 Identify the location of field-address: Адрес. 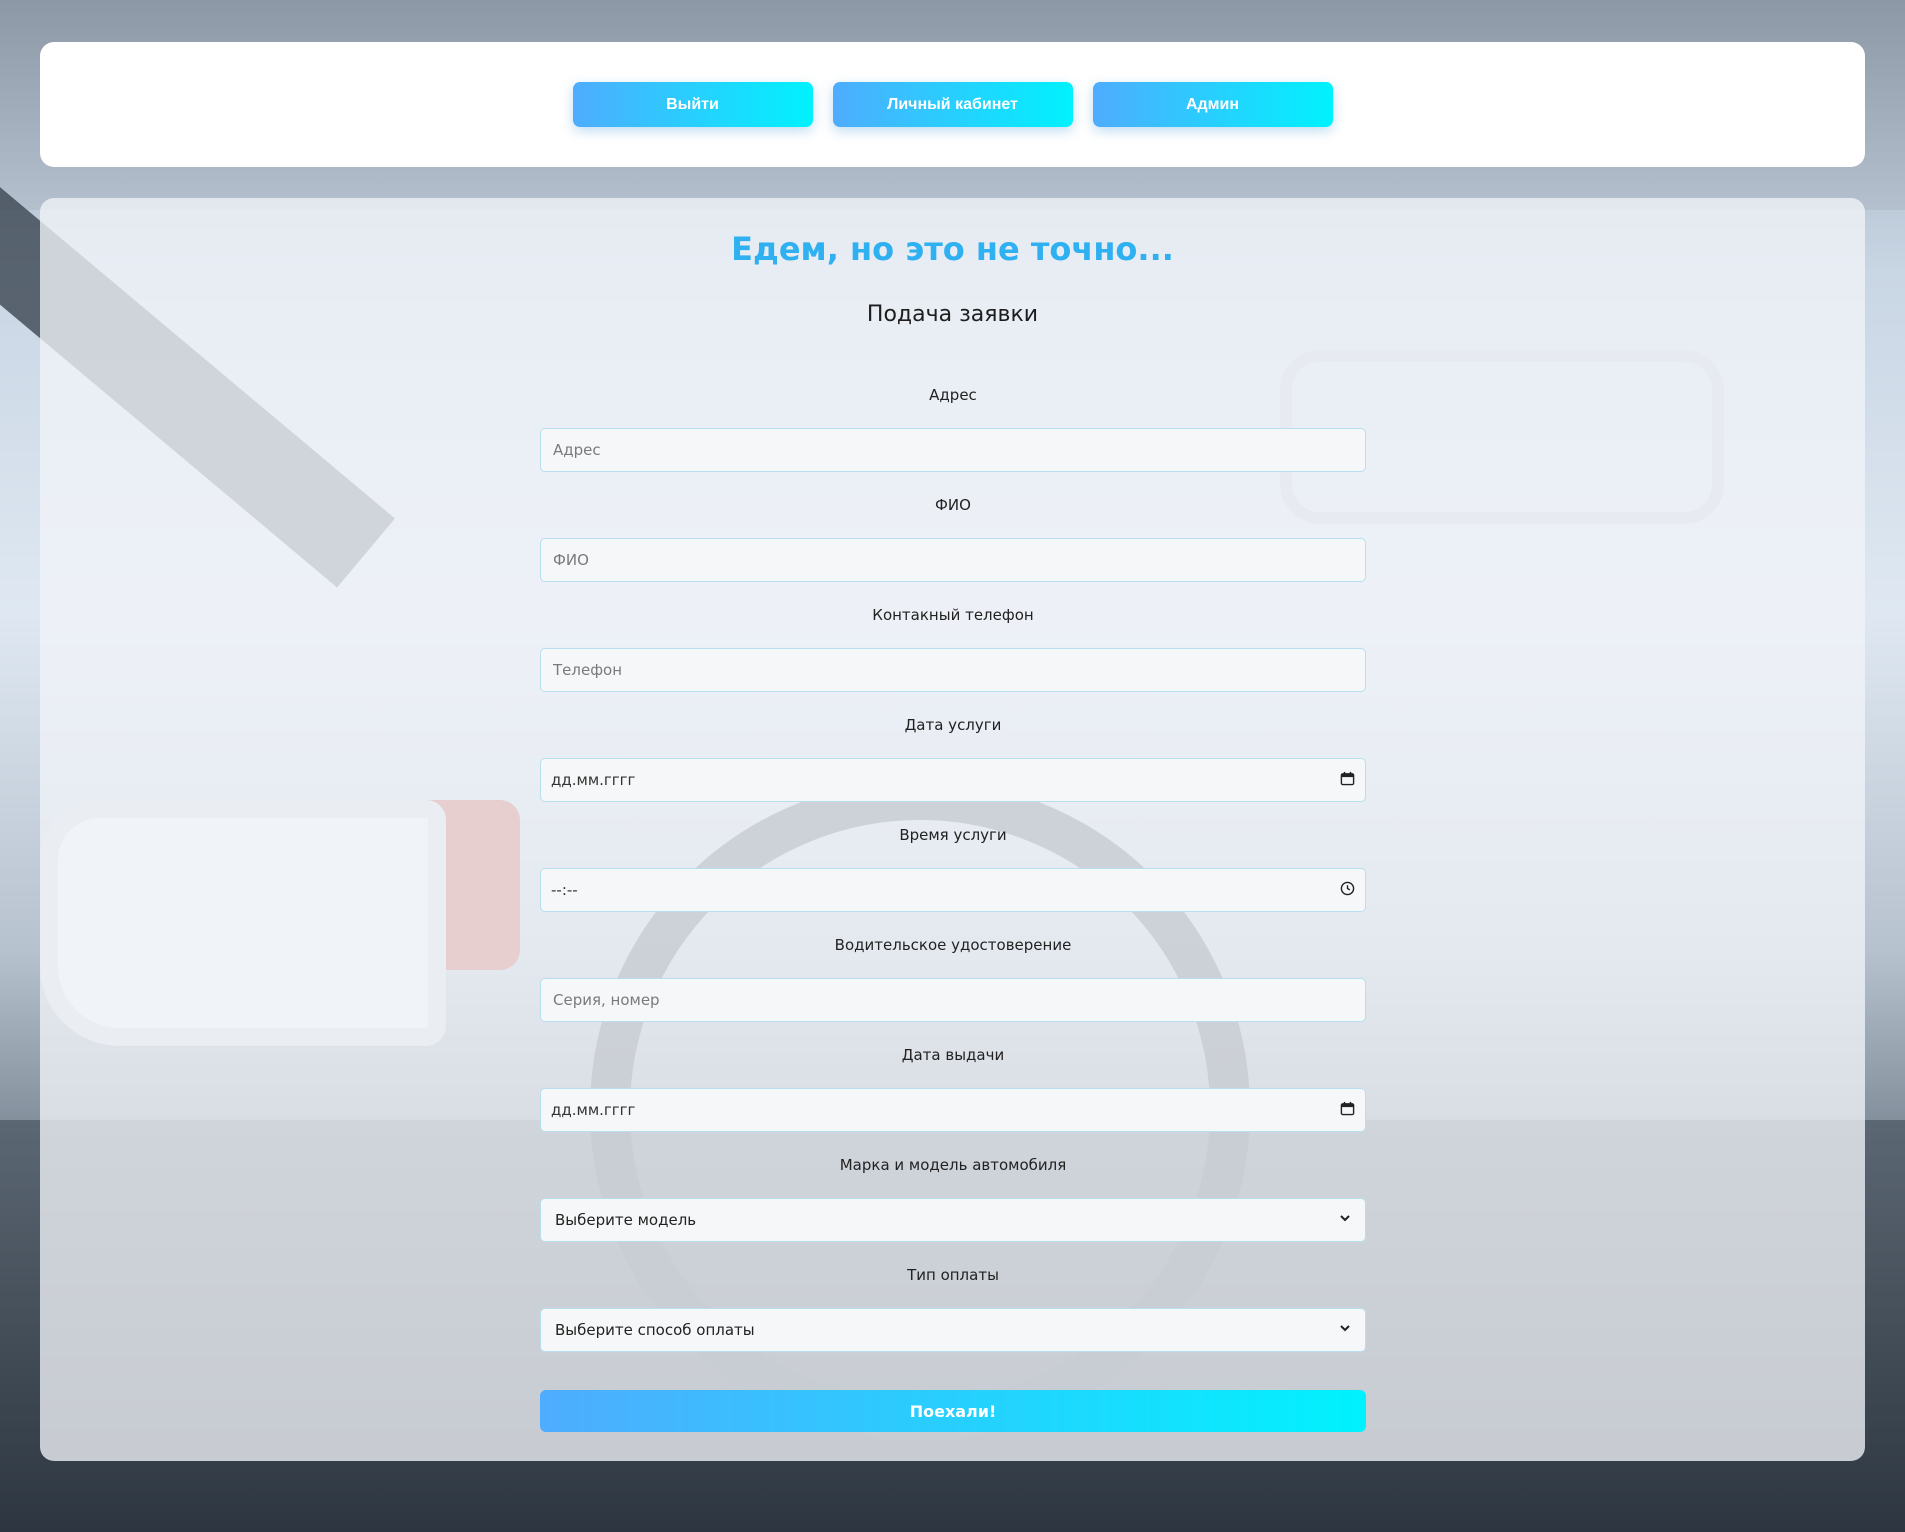
(953, 433).